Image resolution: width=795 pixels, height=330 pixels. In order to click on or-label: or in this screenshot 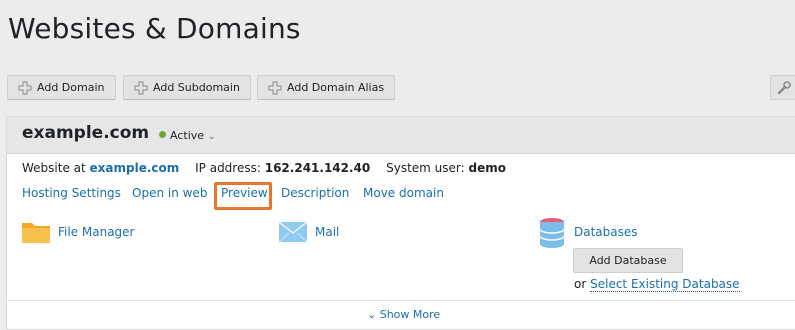, I will do `click(580, 284)`.